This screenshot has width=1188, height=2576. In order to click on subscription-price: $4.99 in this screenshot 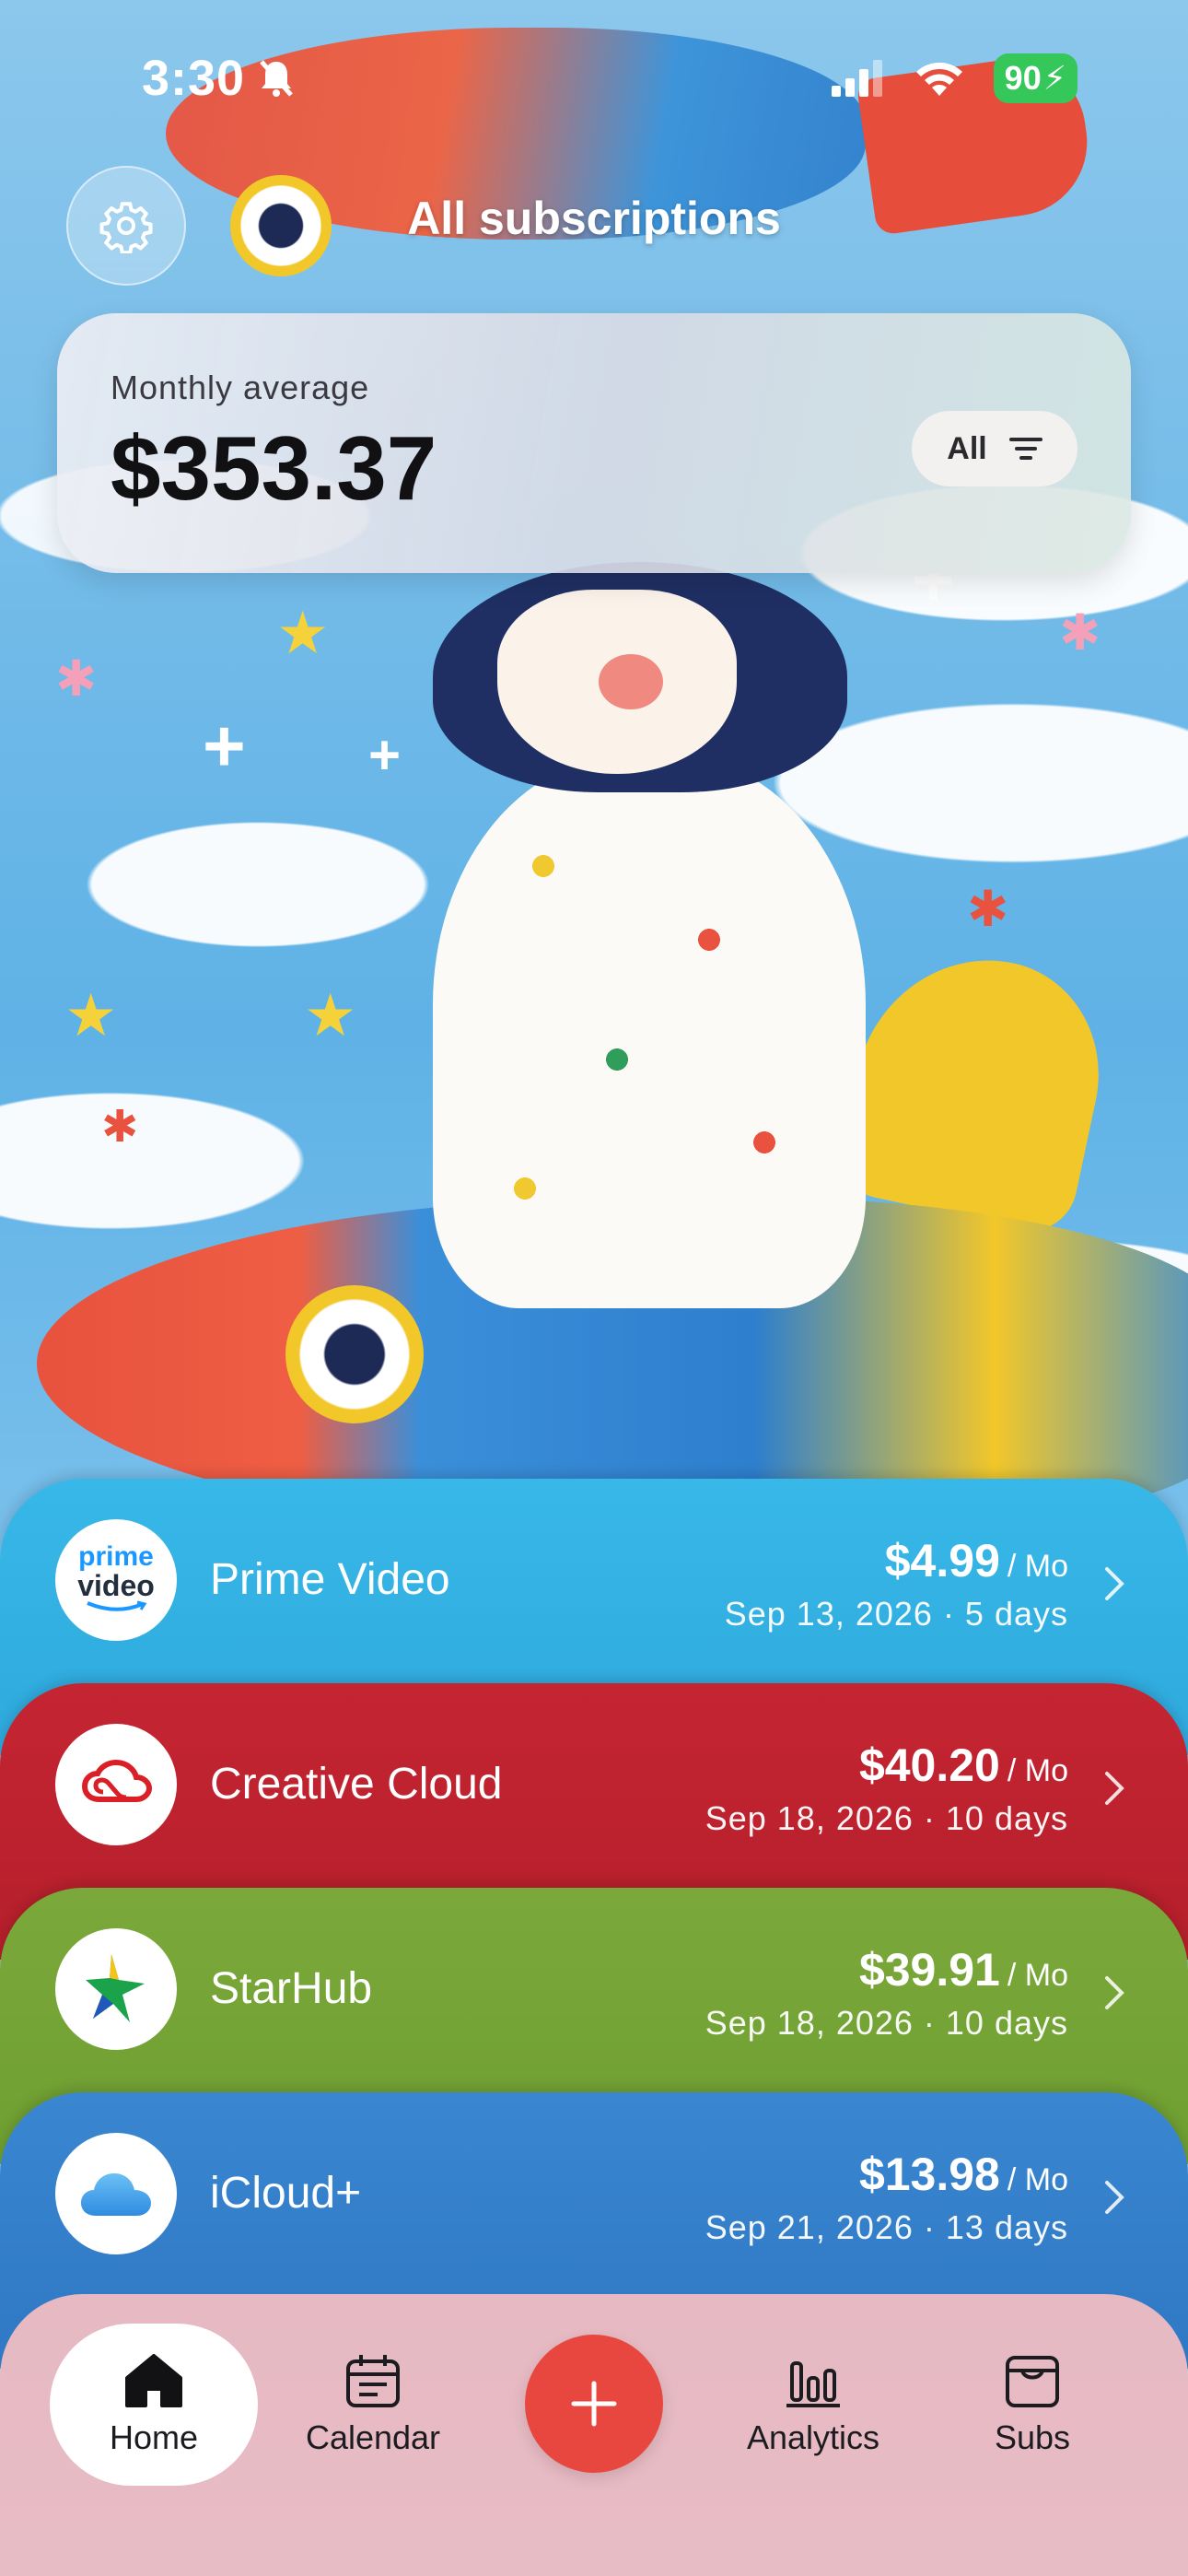, I will do `click(942, 1561)`.